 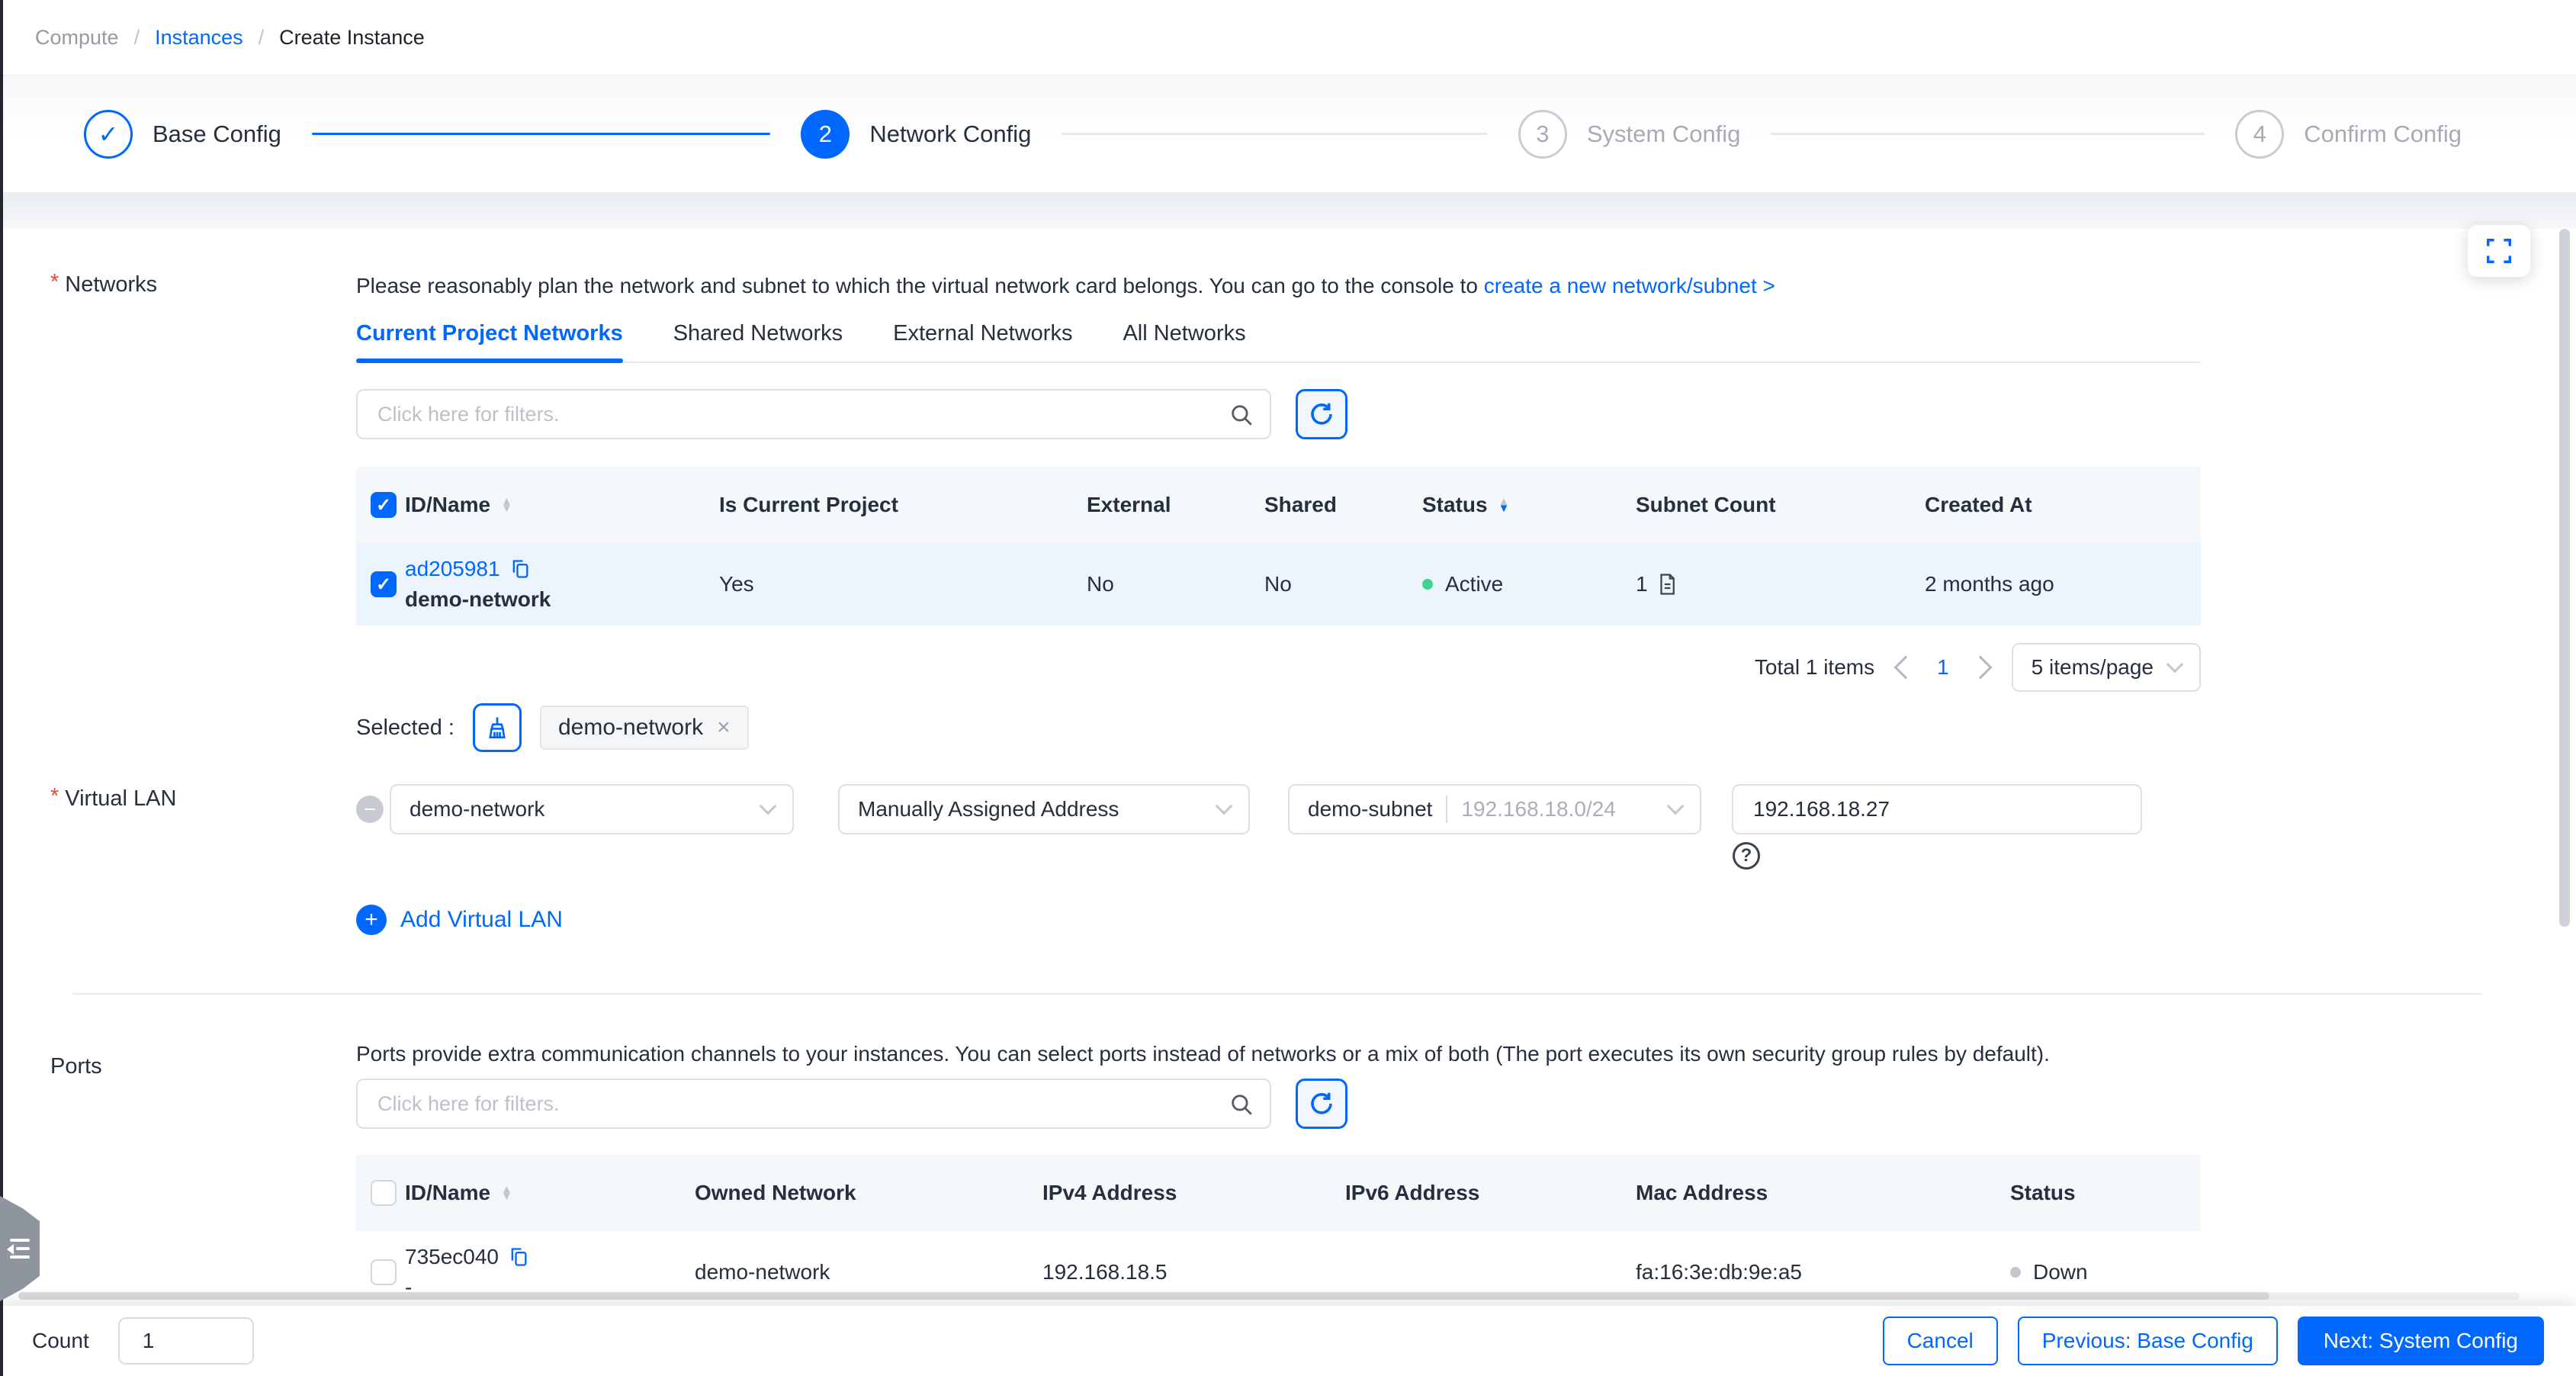 What do you see at coordinates (1044, 809) in the screenshot?
I see `vlan-assign-mode-select: Manually Assigned Address` at bounding box center [1044, 809].